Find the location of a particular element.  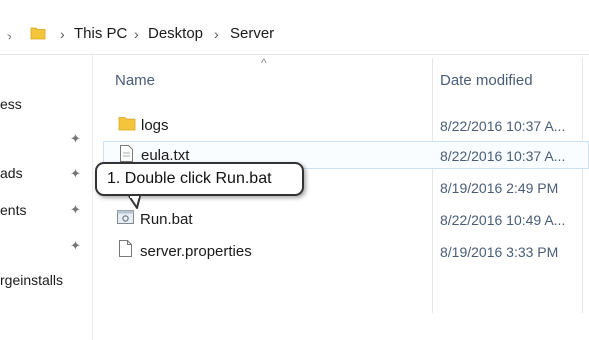

nav-item-downloads: ads is located at coordinates (11, 173).